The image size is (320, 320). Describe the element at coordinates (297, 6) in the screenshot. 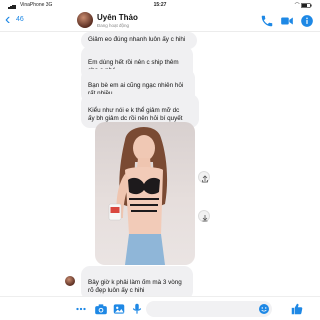

I see `wifi-icon: ⌒` at that location.